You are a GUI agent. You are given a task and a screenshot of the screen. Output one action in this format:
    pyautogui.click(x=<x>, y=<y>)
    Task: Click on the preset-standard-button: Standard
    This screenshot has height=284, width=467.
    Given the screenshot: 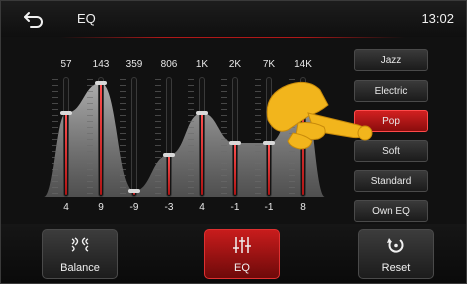 What is the action you would take?
    pyautogui.click(x=391, y=181)
    